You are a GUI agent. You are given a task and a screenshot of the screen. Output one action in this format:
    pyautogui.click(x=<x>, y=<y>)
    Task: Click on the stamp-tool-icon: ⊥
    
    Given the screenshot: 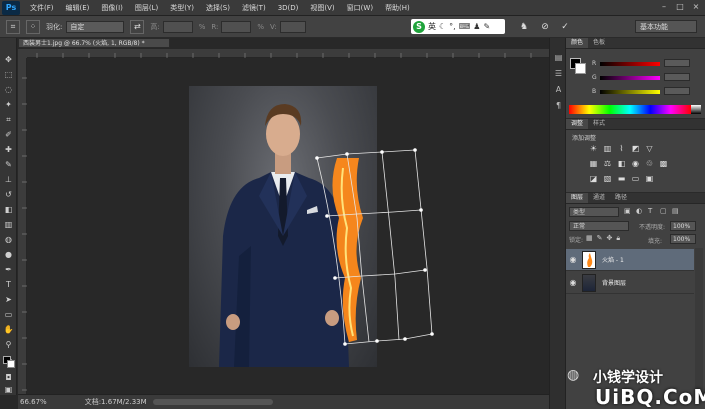 What is the action you would take?
    pyautogui.click(x=8, y=179)
    